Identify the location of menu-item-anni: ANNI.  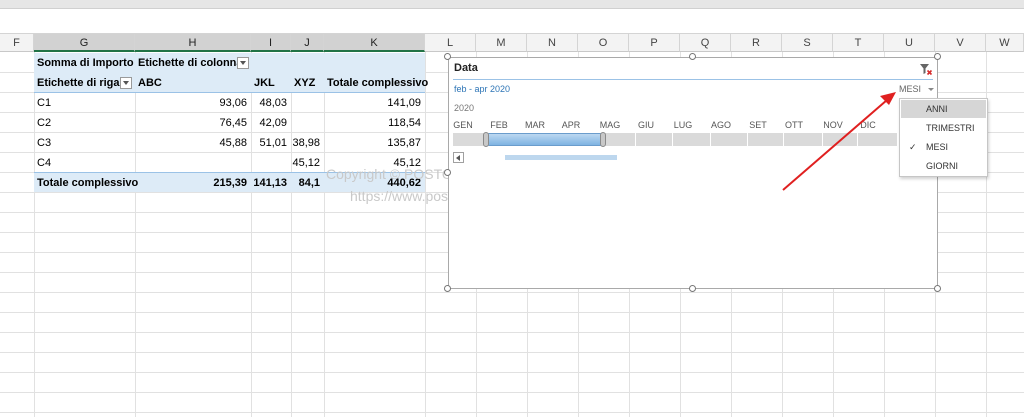
(943, 109).